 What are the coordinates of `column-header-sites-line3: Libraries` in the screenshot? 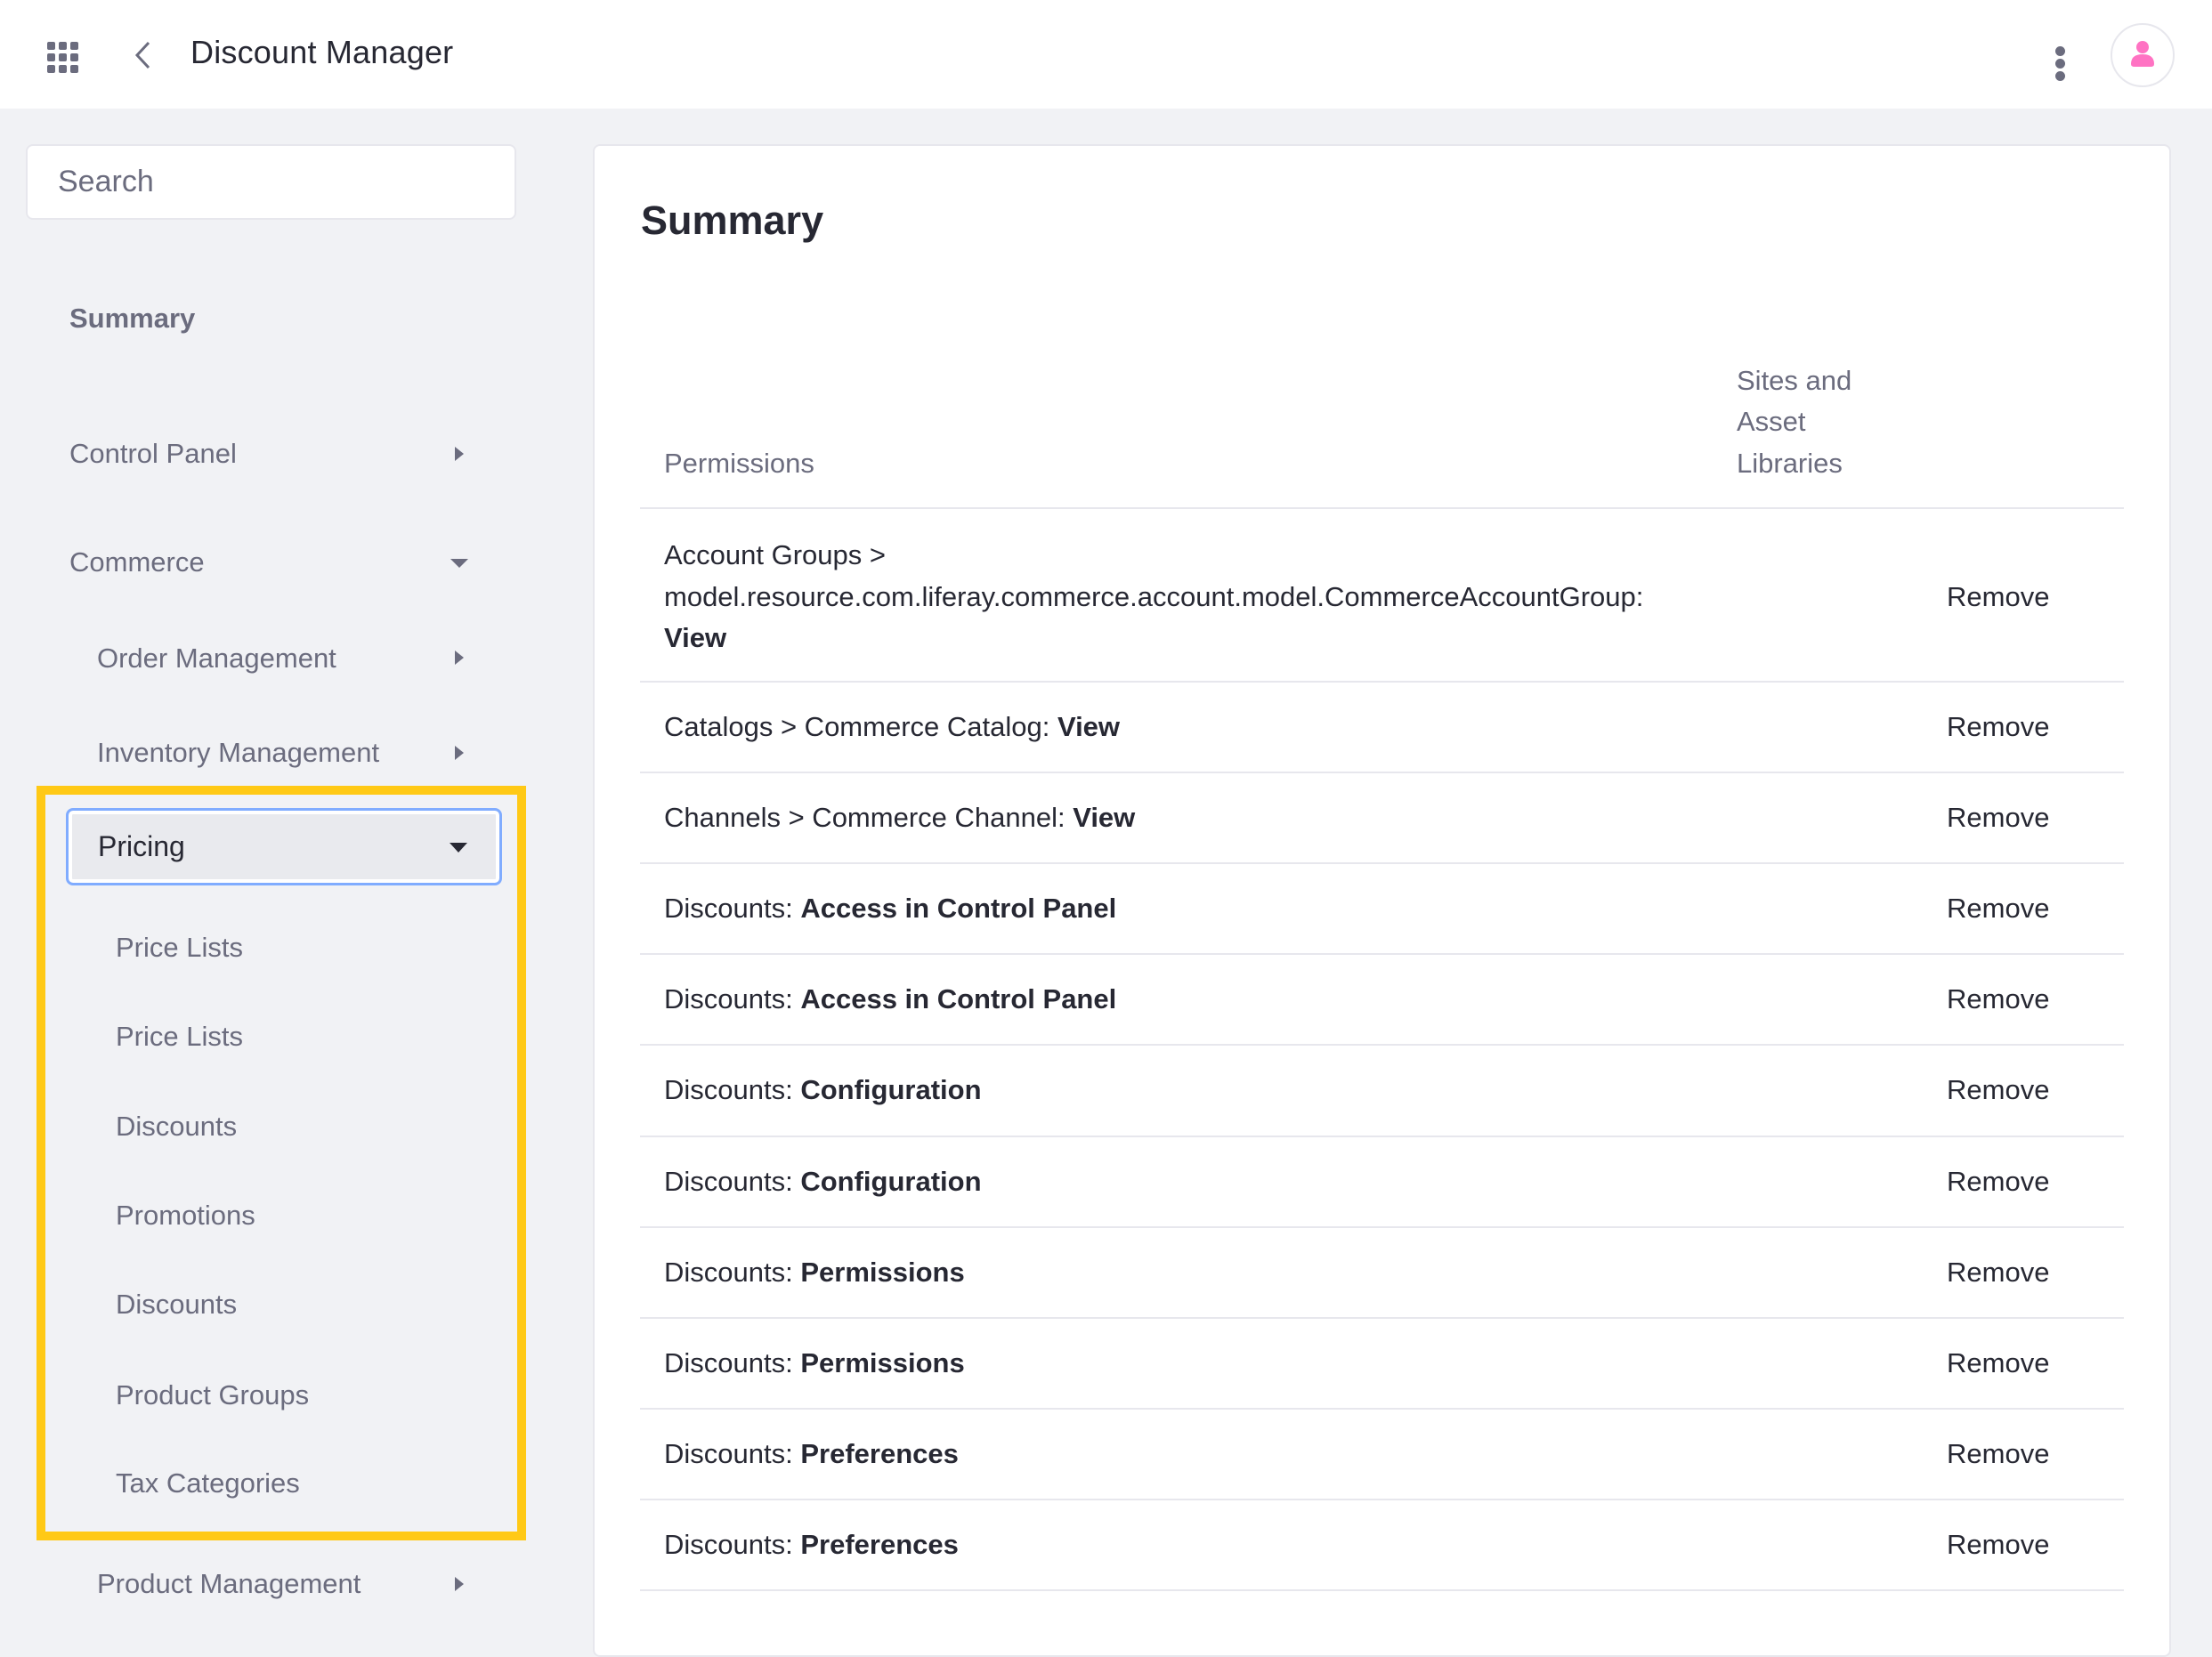 It's located at (1790, 463).